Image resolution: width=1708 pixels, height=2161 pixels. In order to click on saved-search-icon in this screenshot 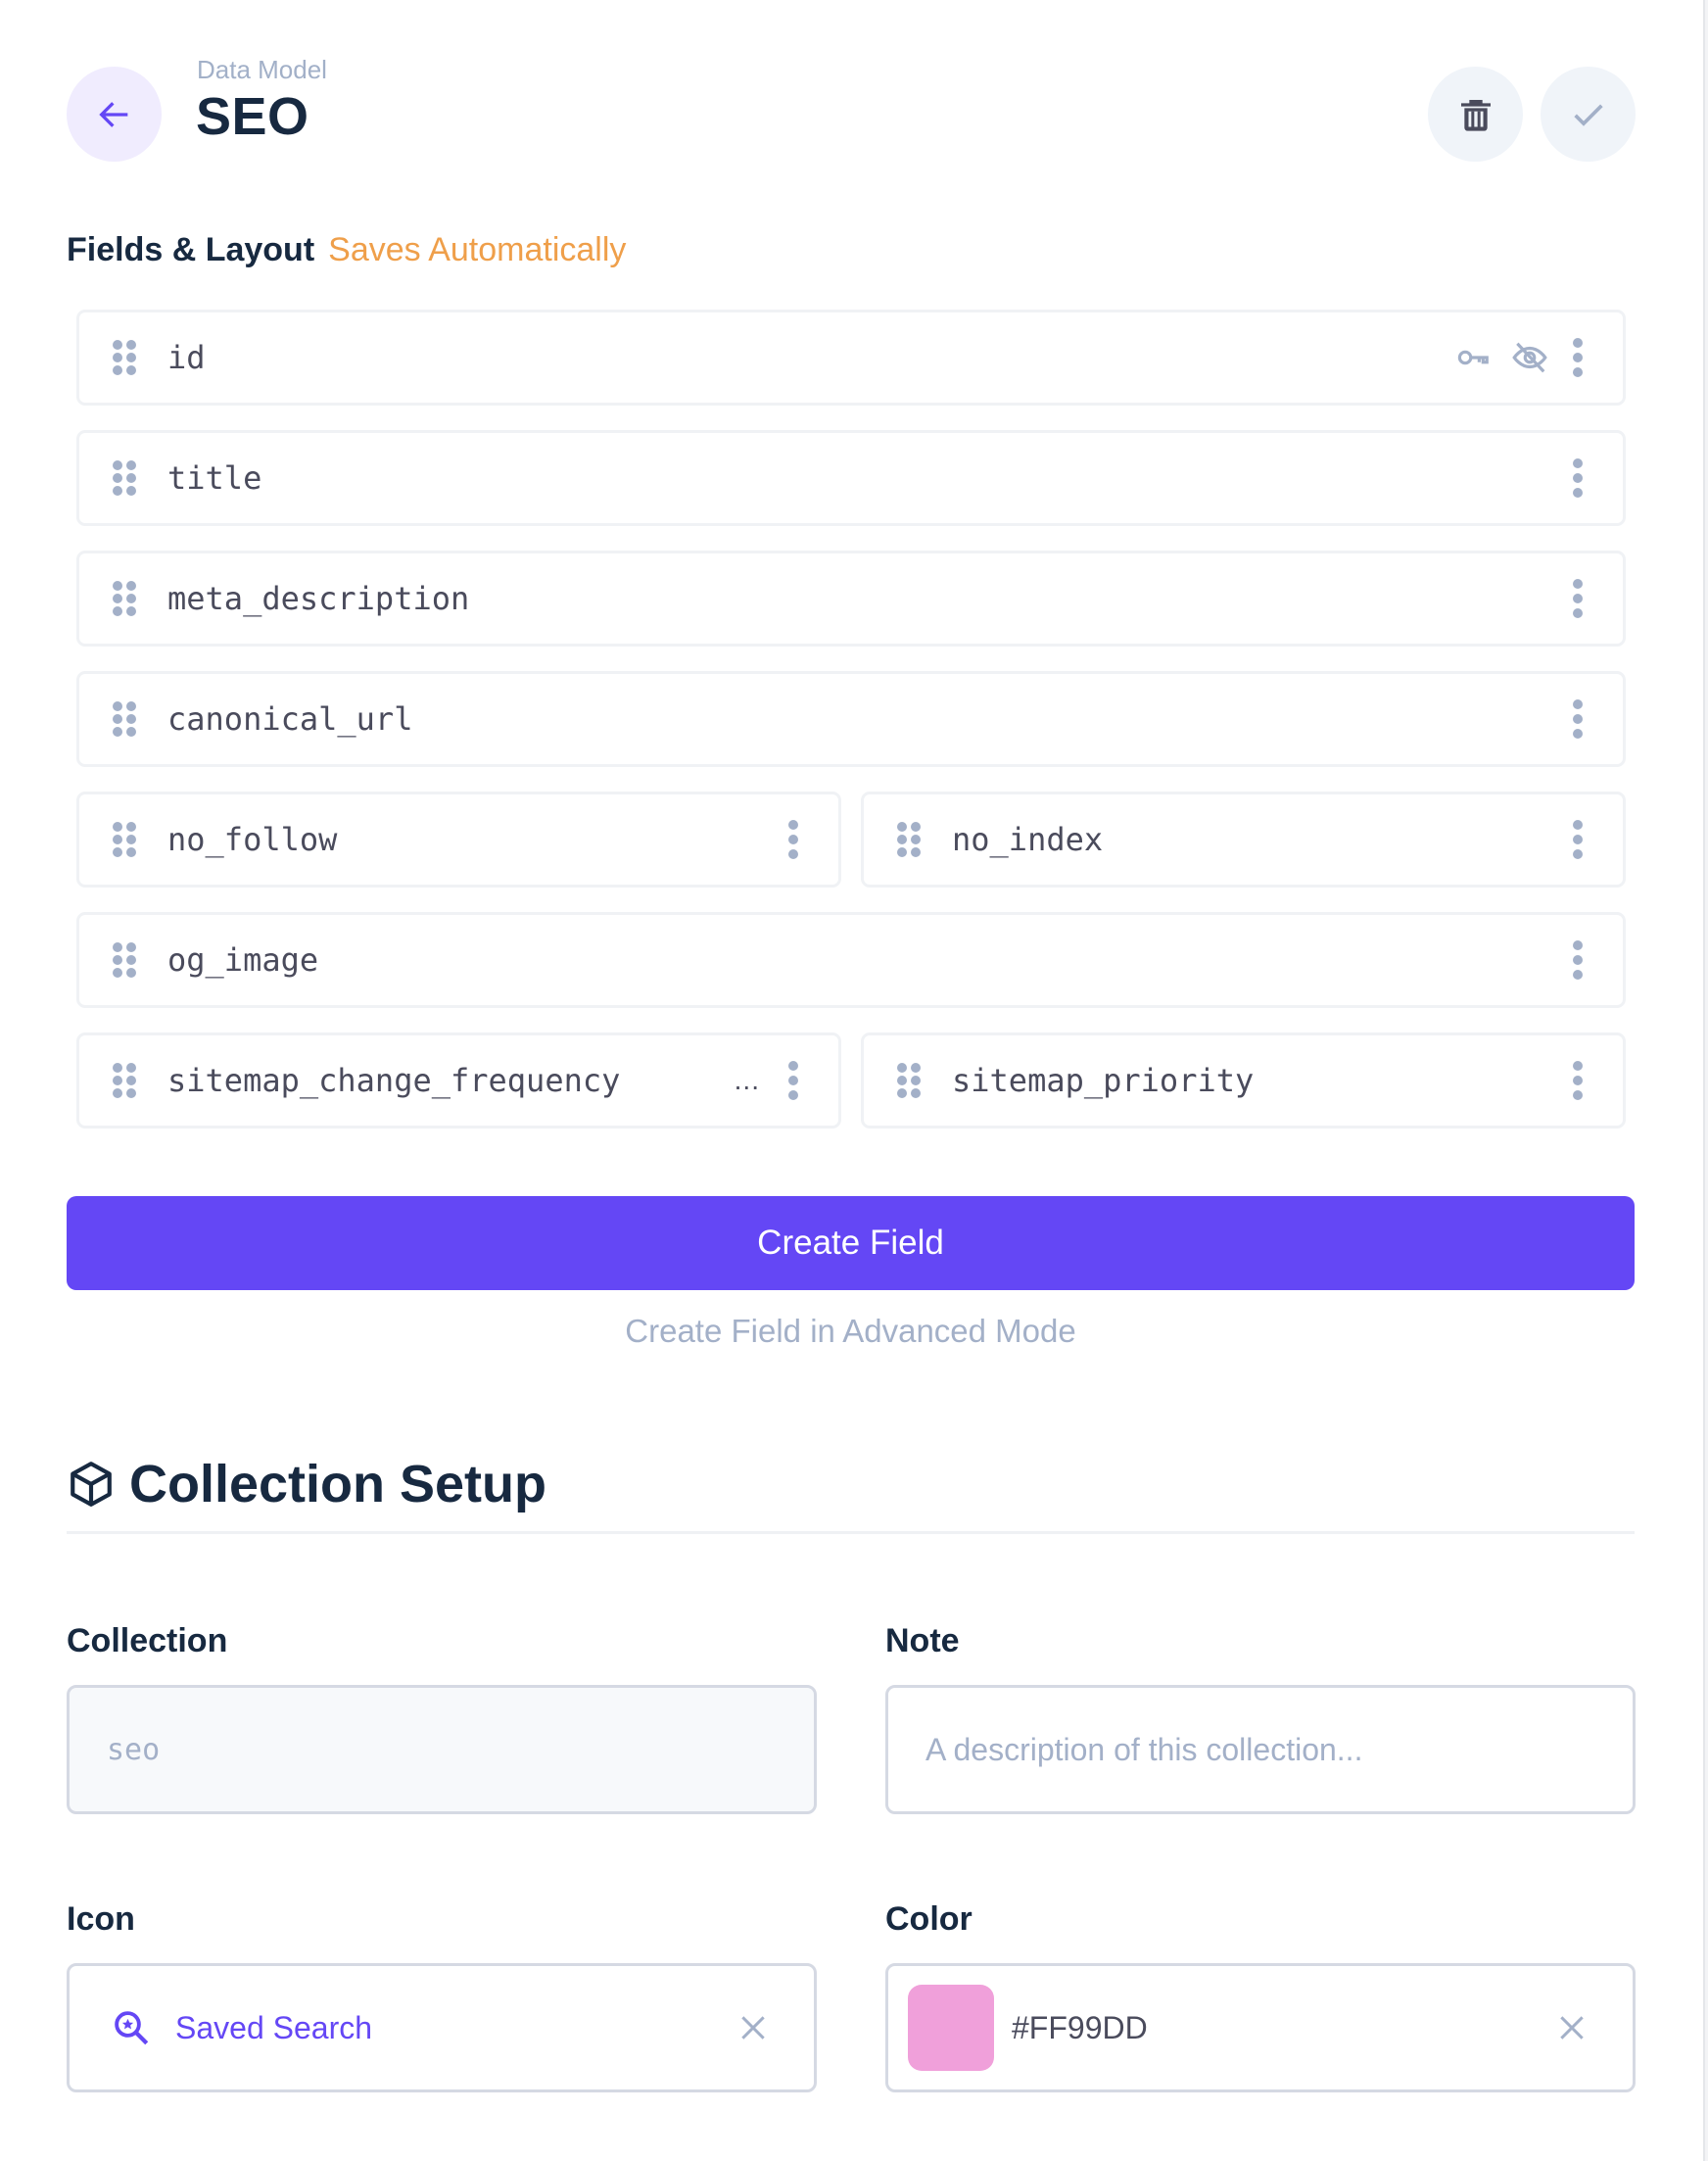, I will do `click(132, 2028)`.